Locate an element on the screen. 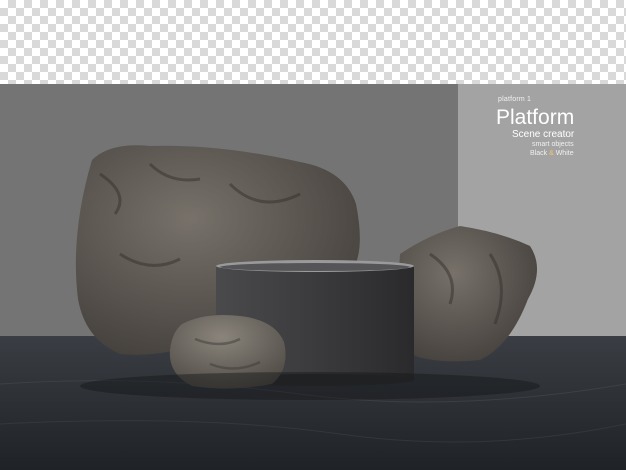  line2-b: White is located at coordinates (564, 153).